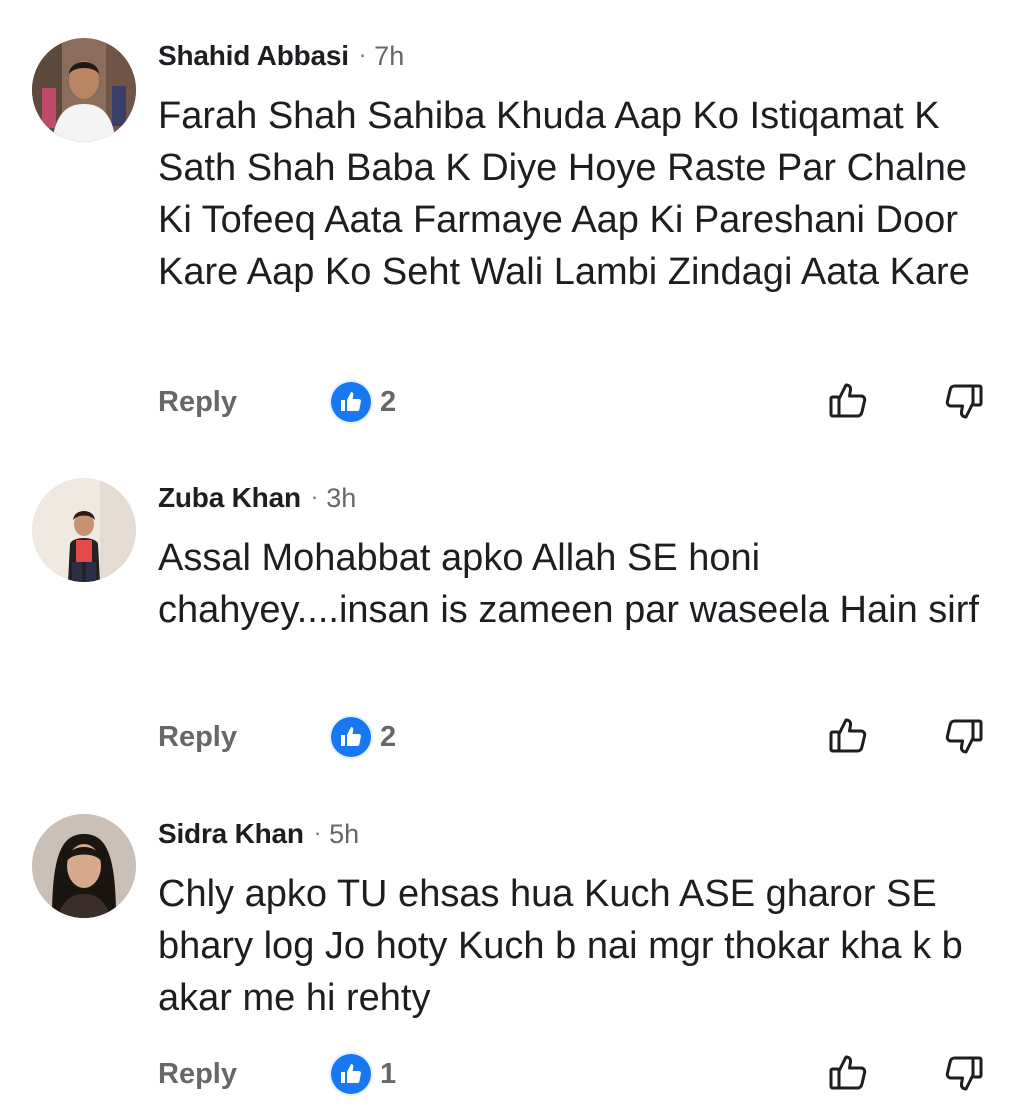  Describe the element at coordinates (351, 1074) in the screenshot. I see `like-icon` at that location.